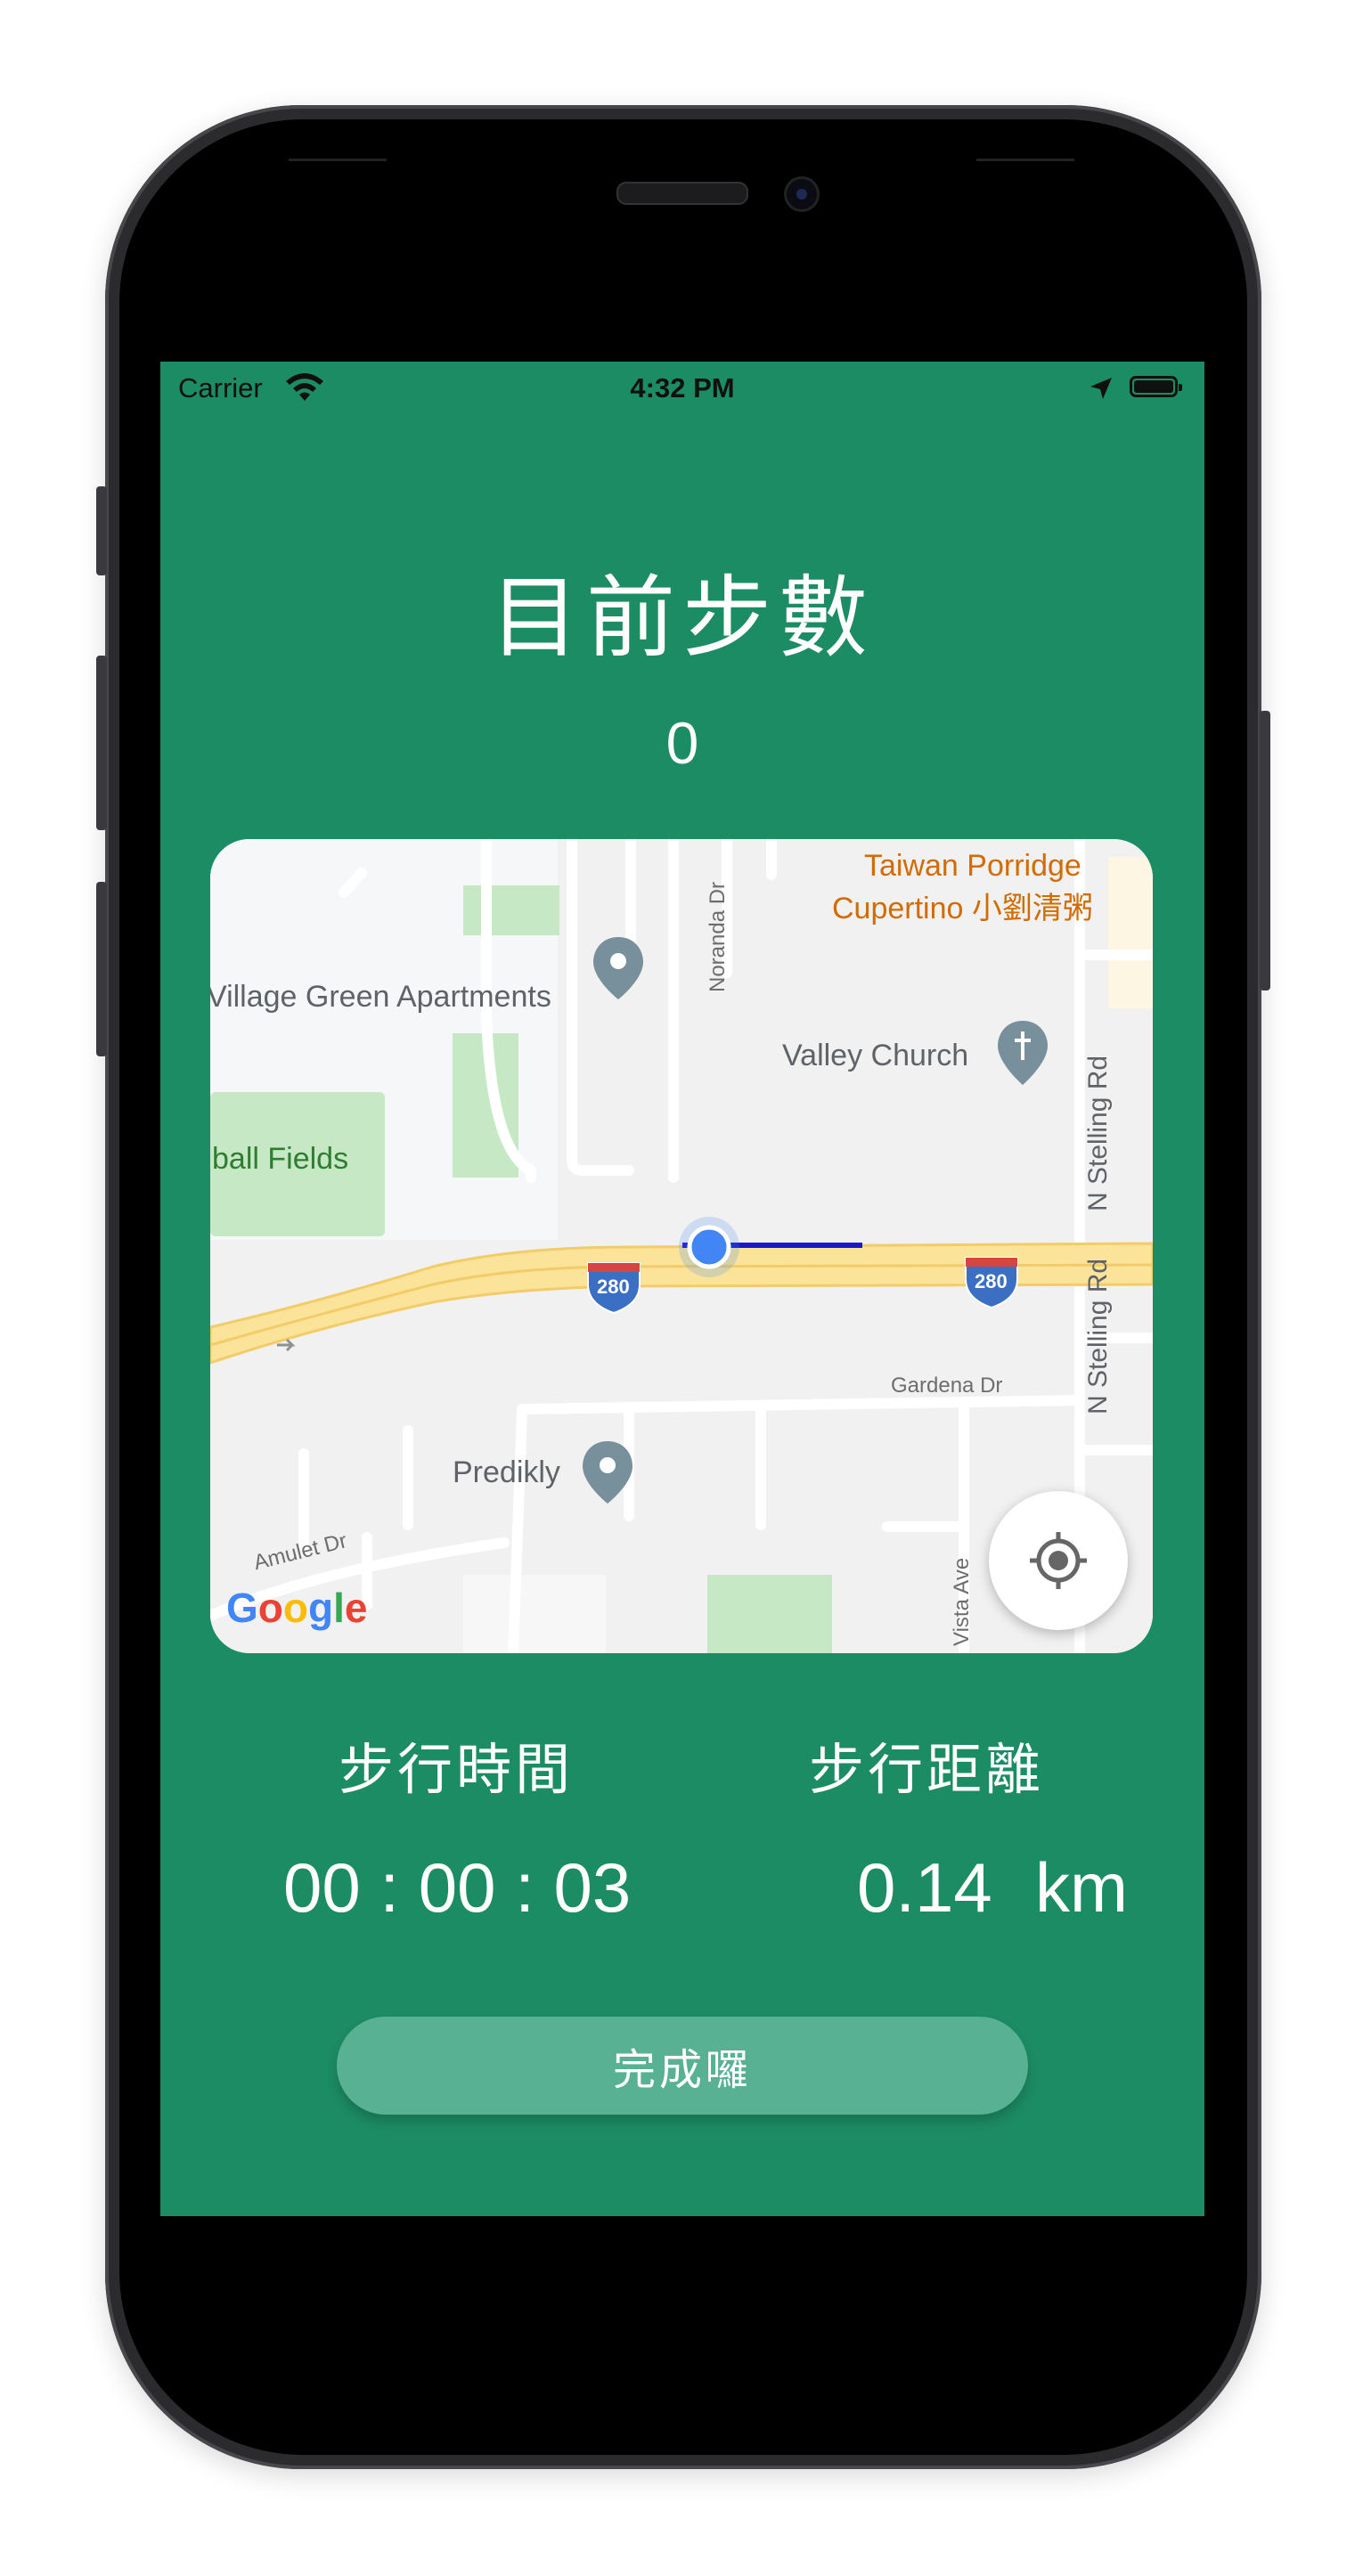 The image size is (1363, 2576). Describe the element at coordinates (1082, 1888) in the screenshot. I see `walking-distance-unit: km` at that location.